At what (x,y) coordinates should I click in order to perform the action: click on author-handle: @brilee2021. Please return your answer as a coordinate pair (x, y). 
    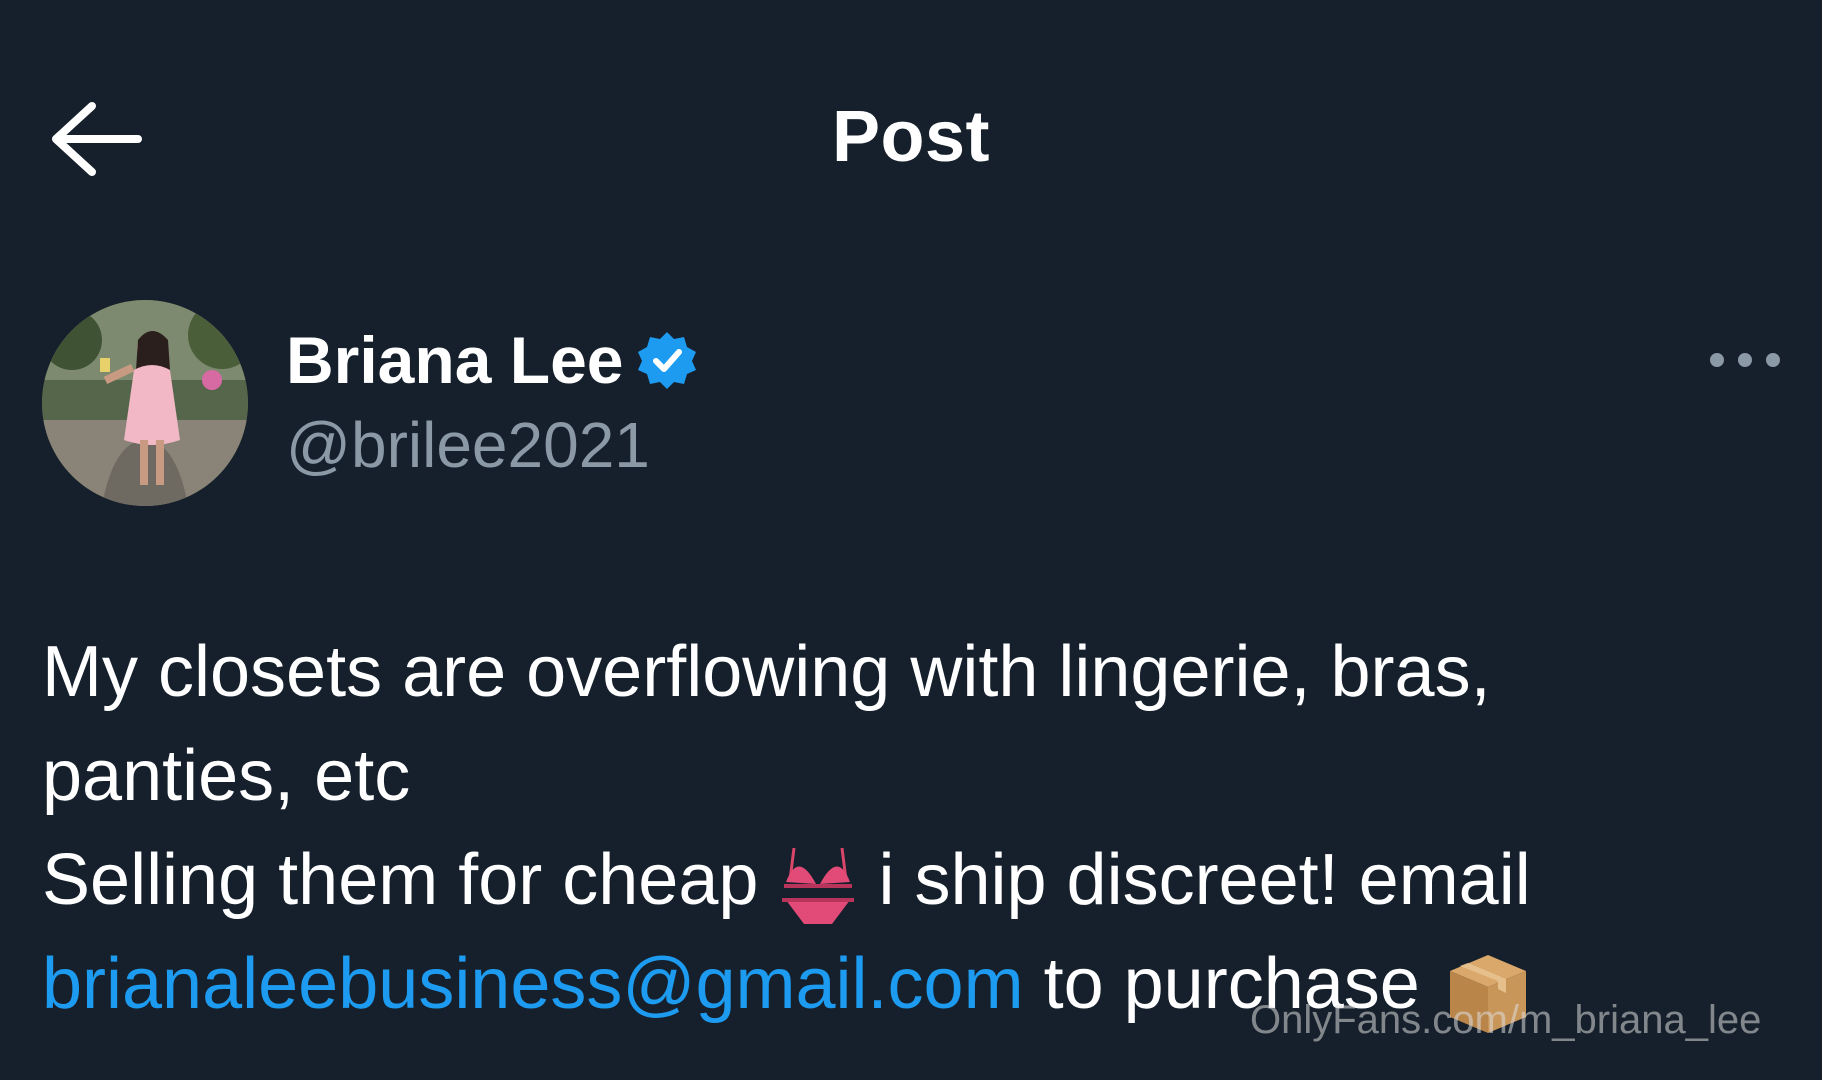
    Looking at the image, I should click on (468, 445).